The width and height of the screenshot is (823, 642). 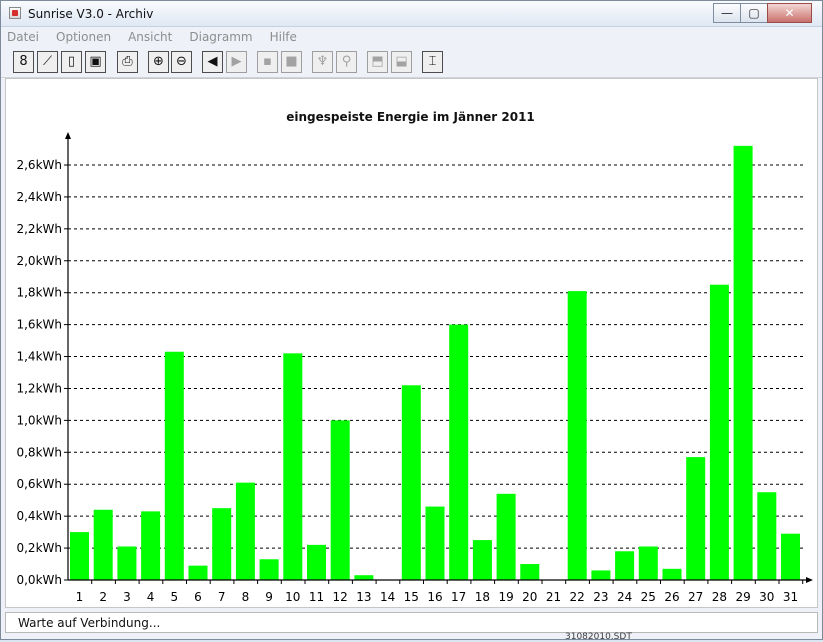 I want to click on x-tick-label: 11, so click(x=316, y=597).